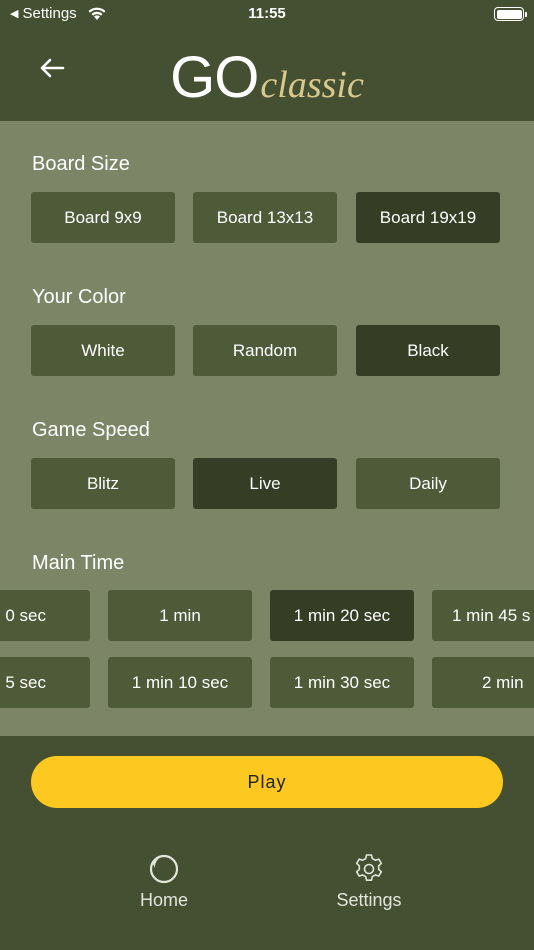  What do you see at coordinates (312, 85) in the screenshot?
I see `logo-classic: classic` at bounding box center [312, 85].